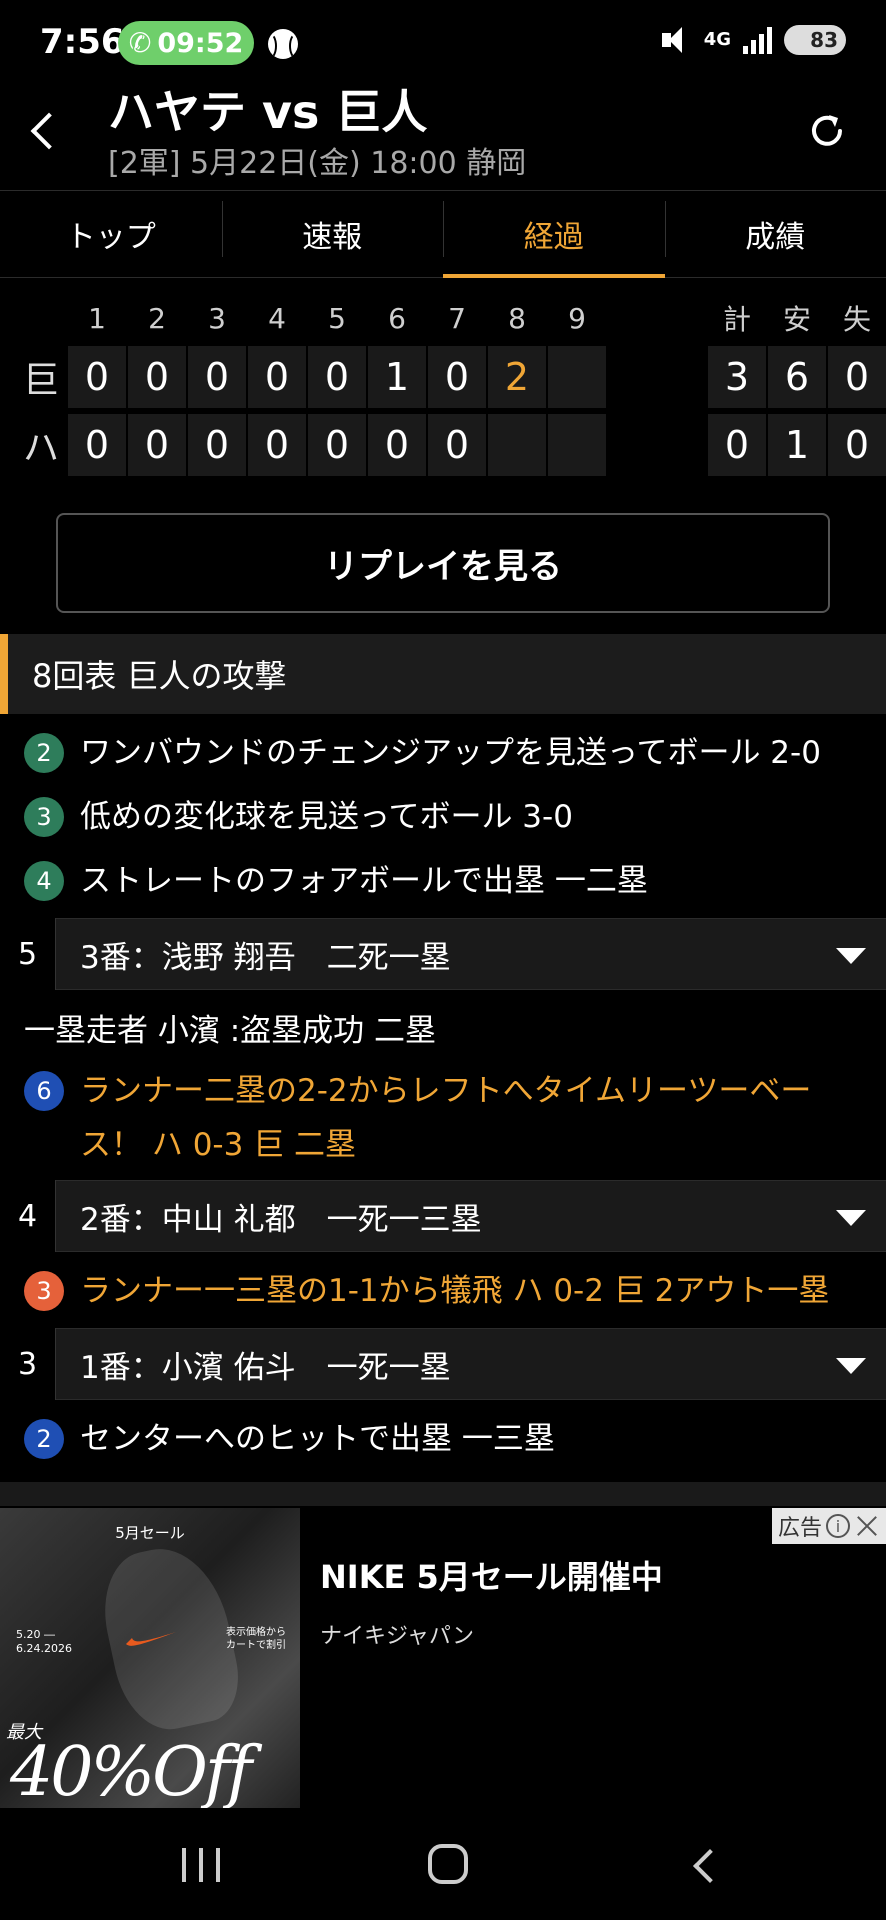 The image size is (886, 1920). I want to click on ad-image-sale: 5月セール, so click(150, 1533).